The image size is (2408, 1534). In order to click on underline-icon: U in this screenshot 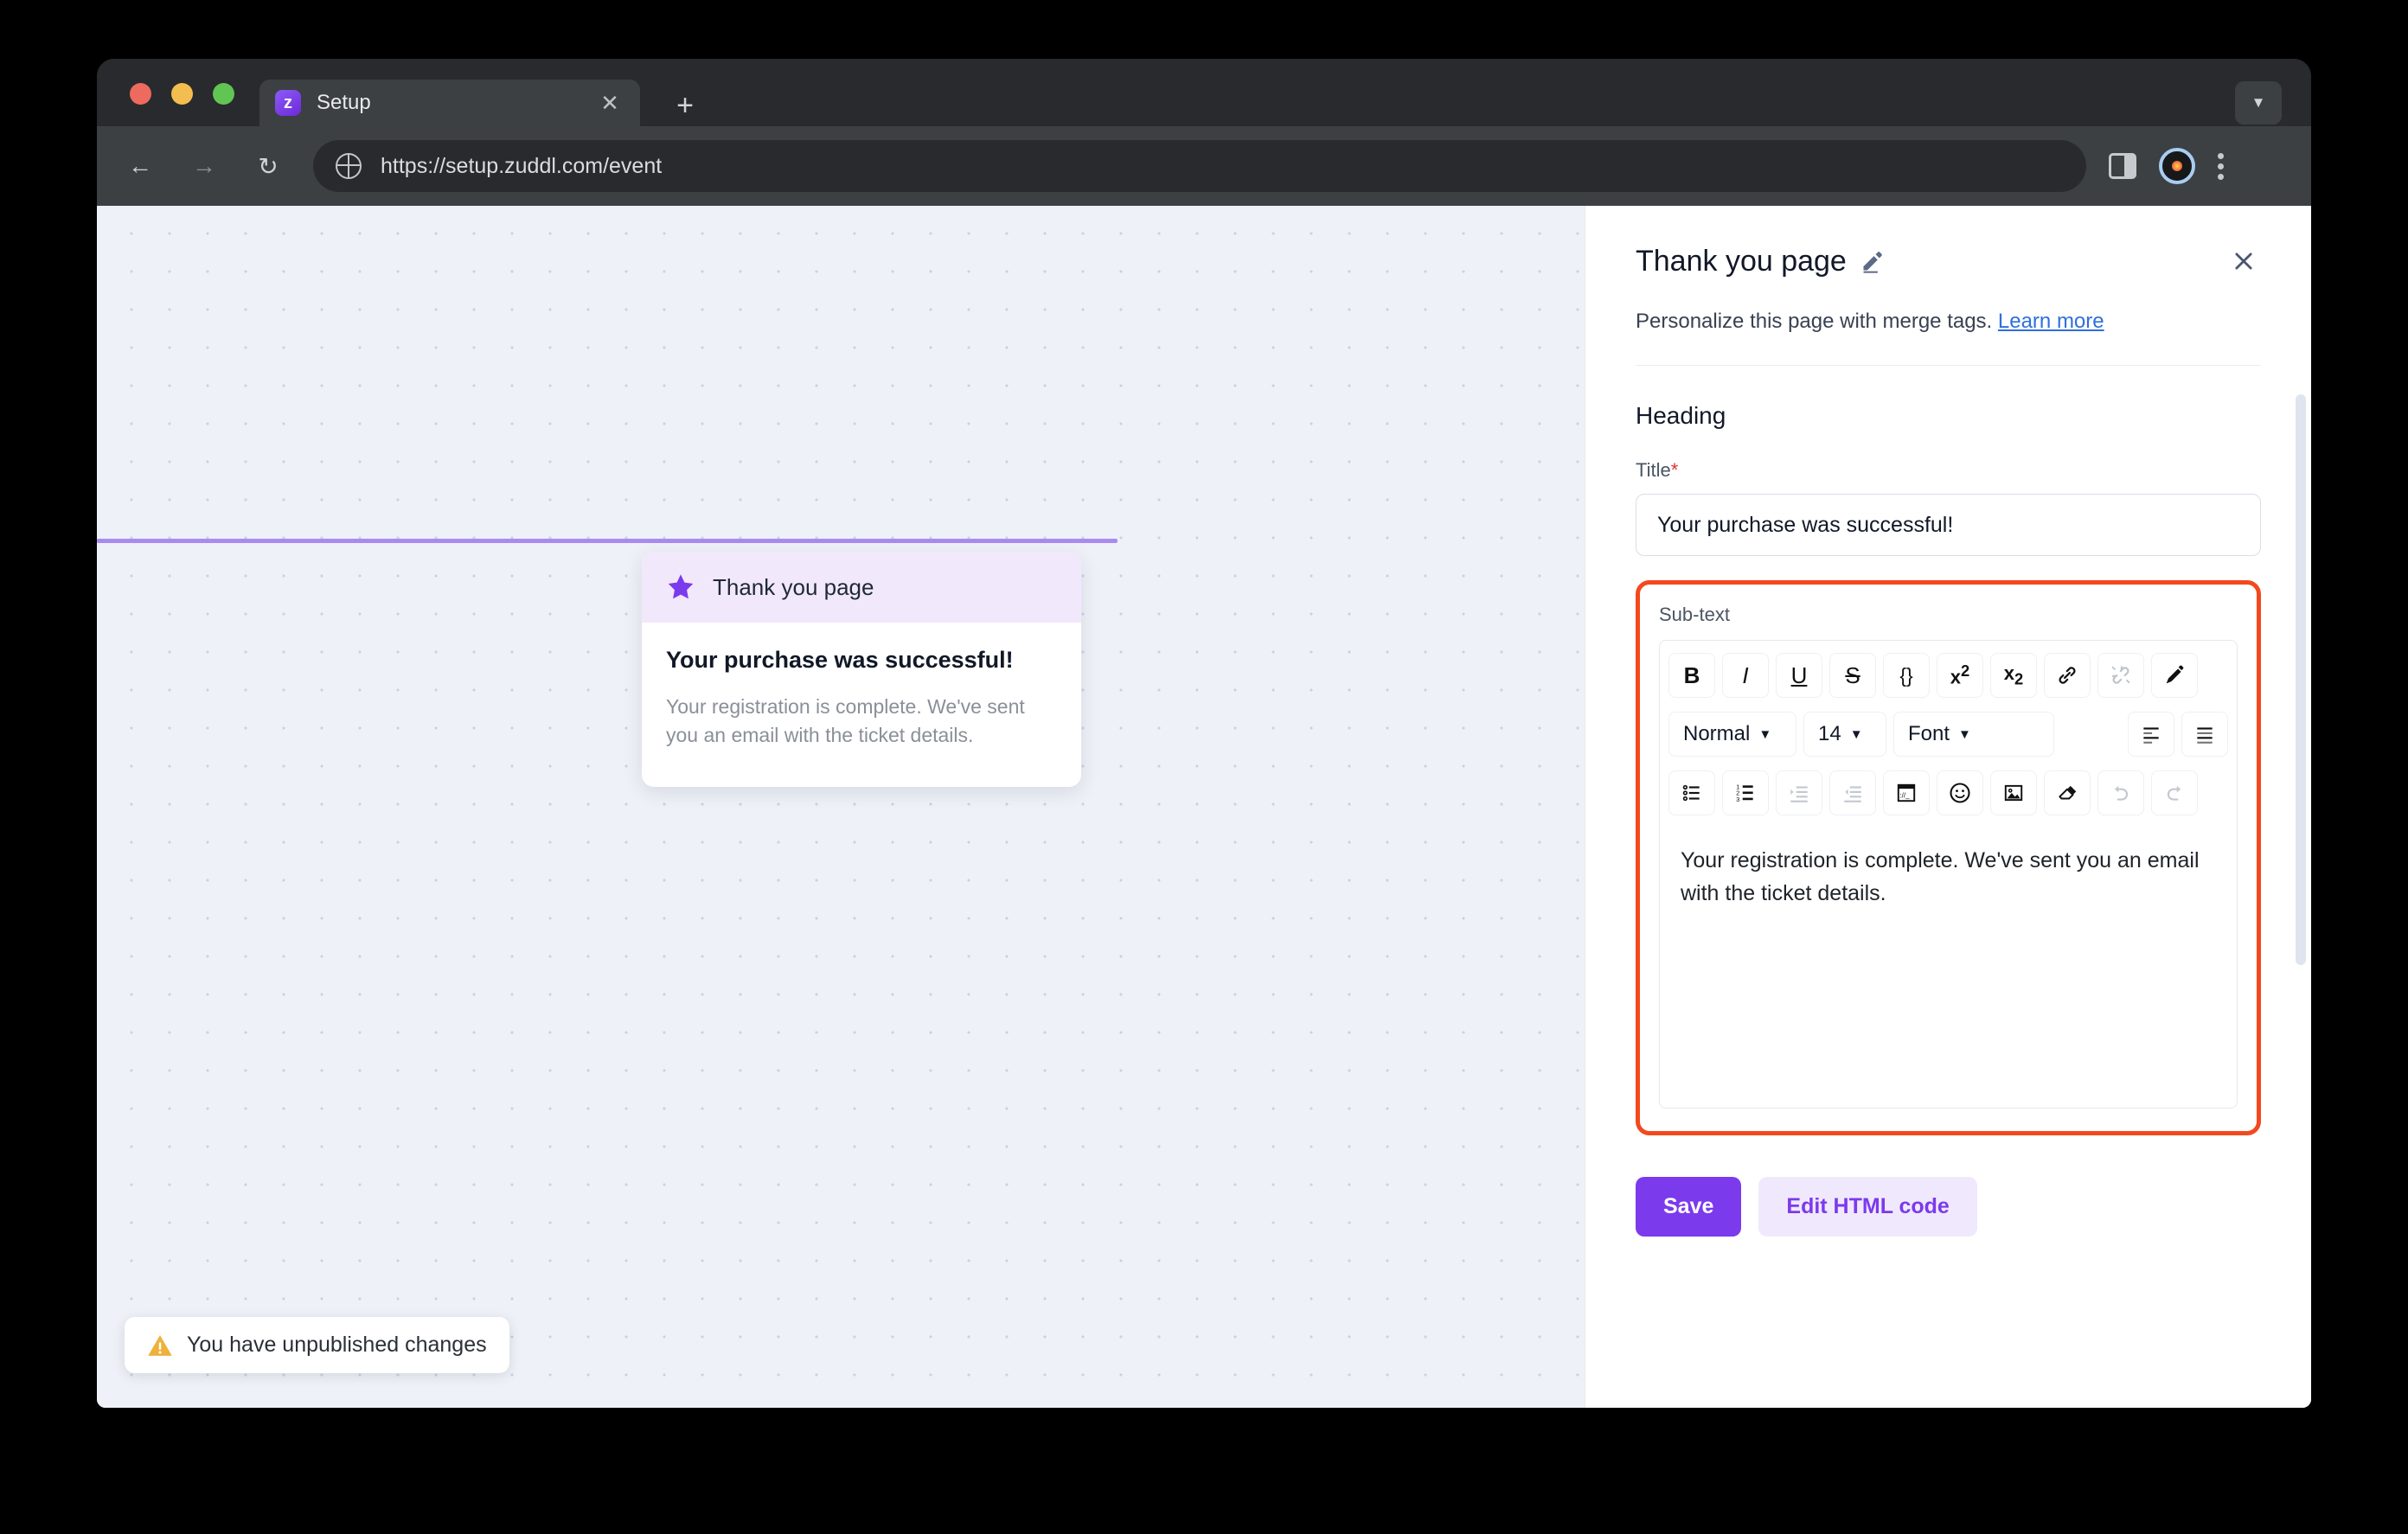, I will do `click(1799, 675)`.